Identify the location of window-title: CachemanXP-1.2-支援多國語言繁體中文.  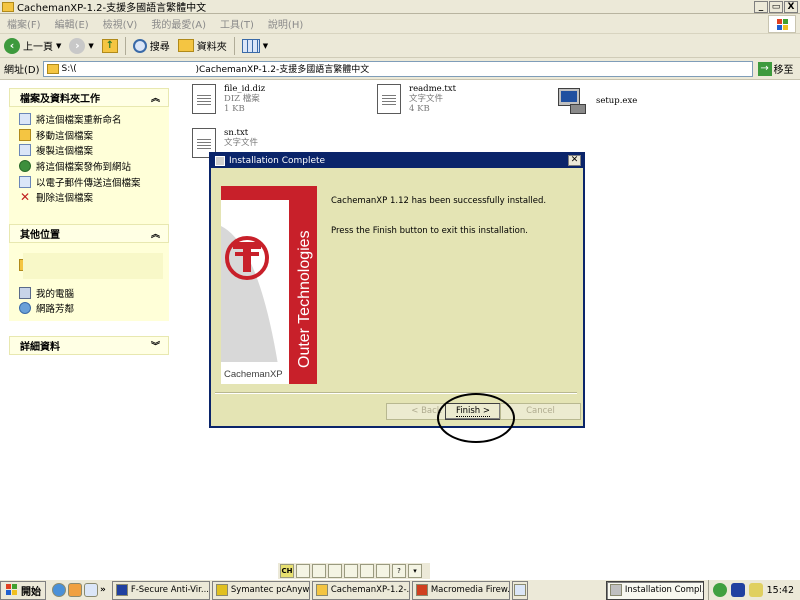
(112, 8).